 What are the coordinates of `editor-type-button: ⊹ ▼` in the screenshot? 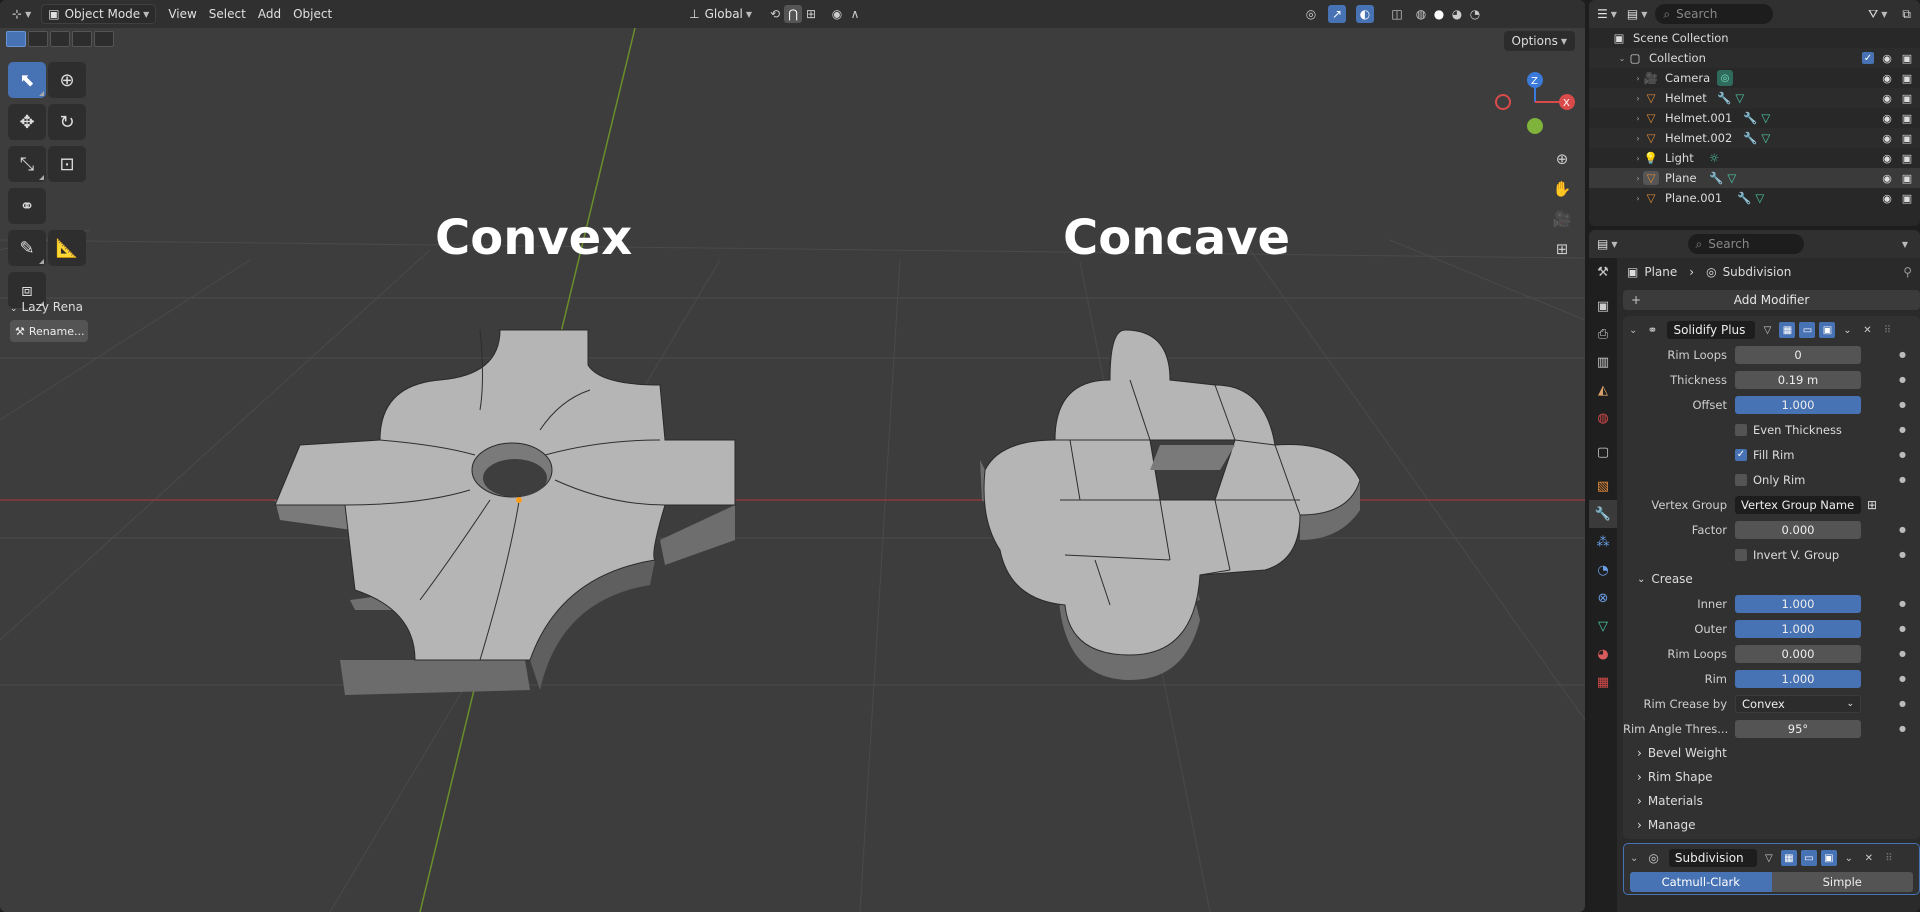 It's located at (21, 14).